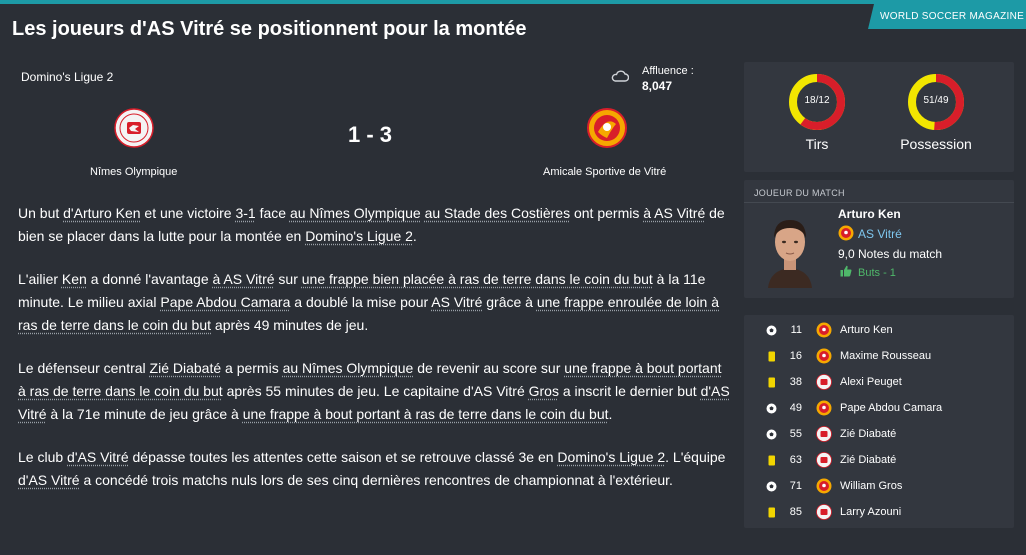 The height and width of the screenshot is (555, 1026). I want to click on event-player: Arturo Ken, so click(866, 330).